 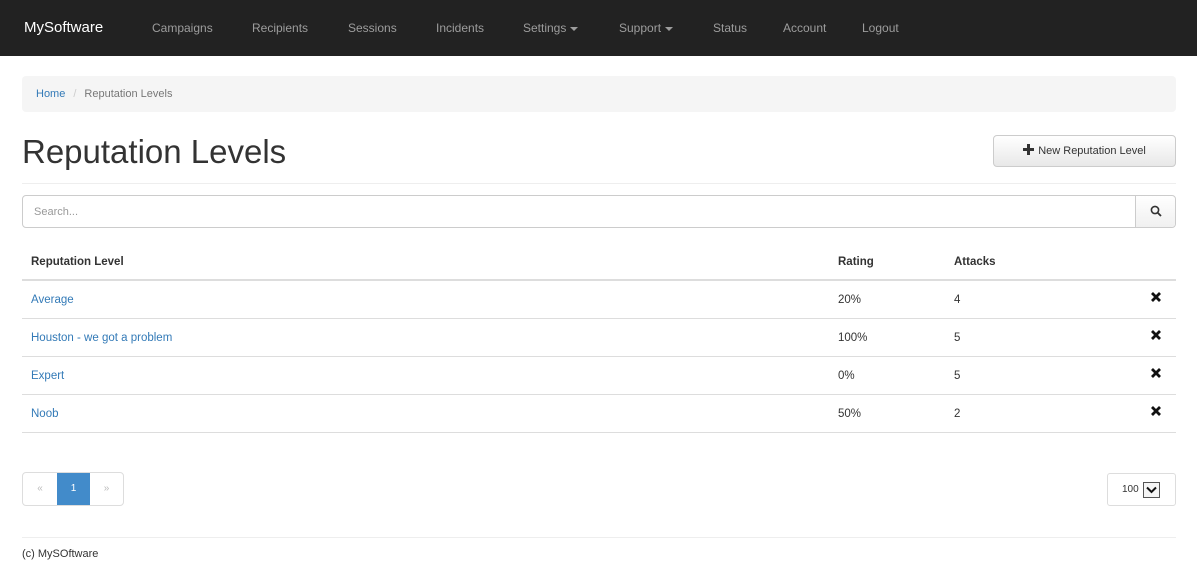 I want to click on search-icon, so click(x=1156, y=211).